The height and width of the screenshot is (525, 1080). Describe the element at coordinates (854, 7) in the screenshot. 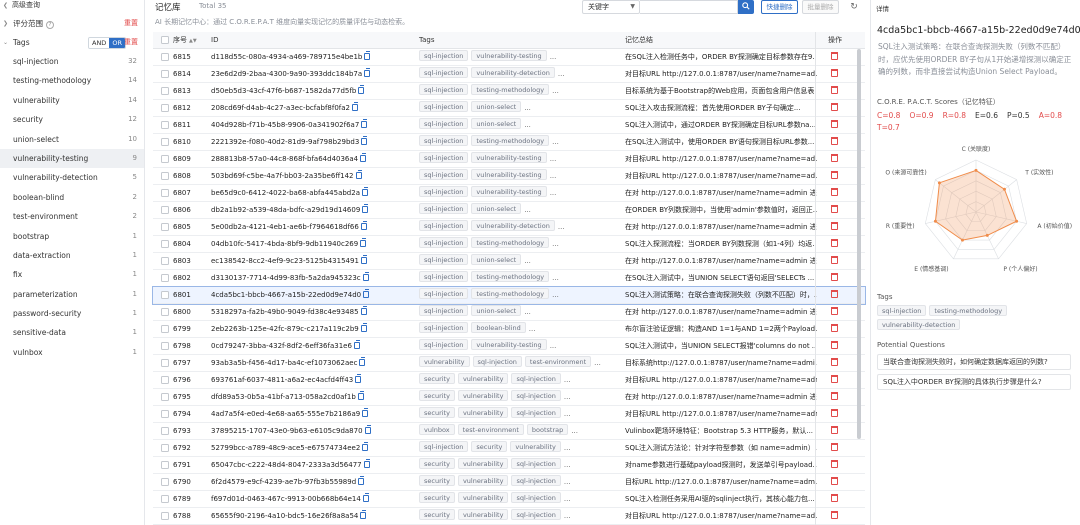

I see `refresh-icon: ↻` at that location.